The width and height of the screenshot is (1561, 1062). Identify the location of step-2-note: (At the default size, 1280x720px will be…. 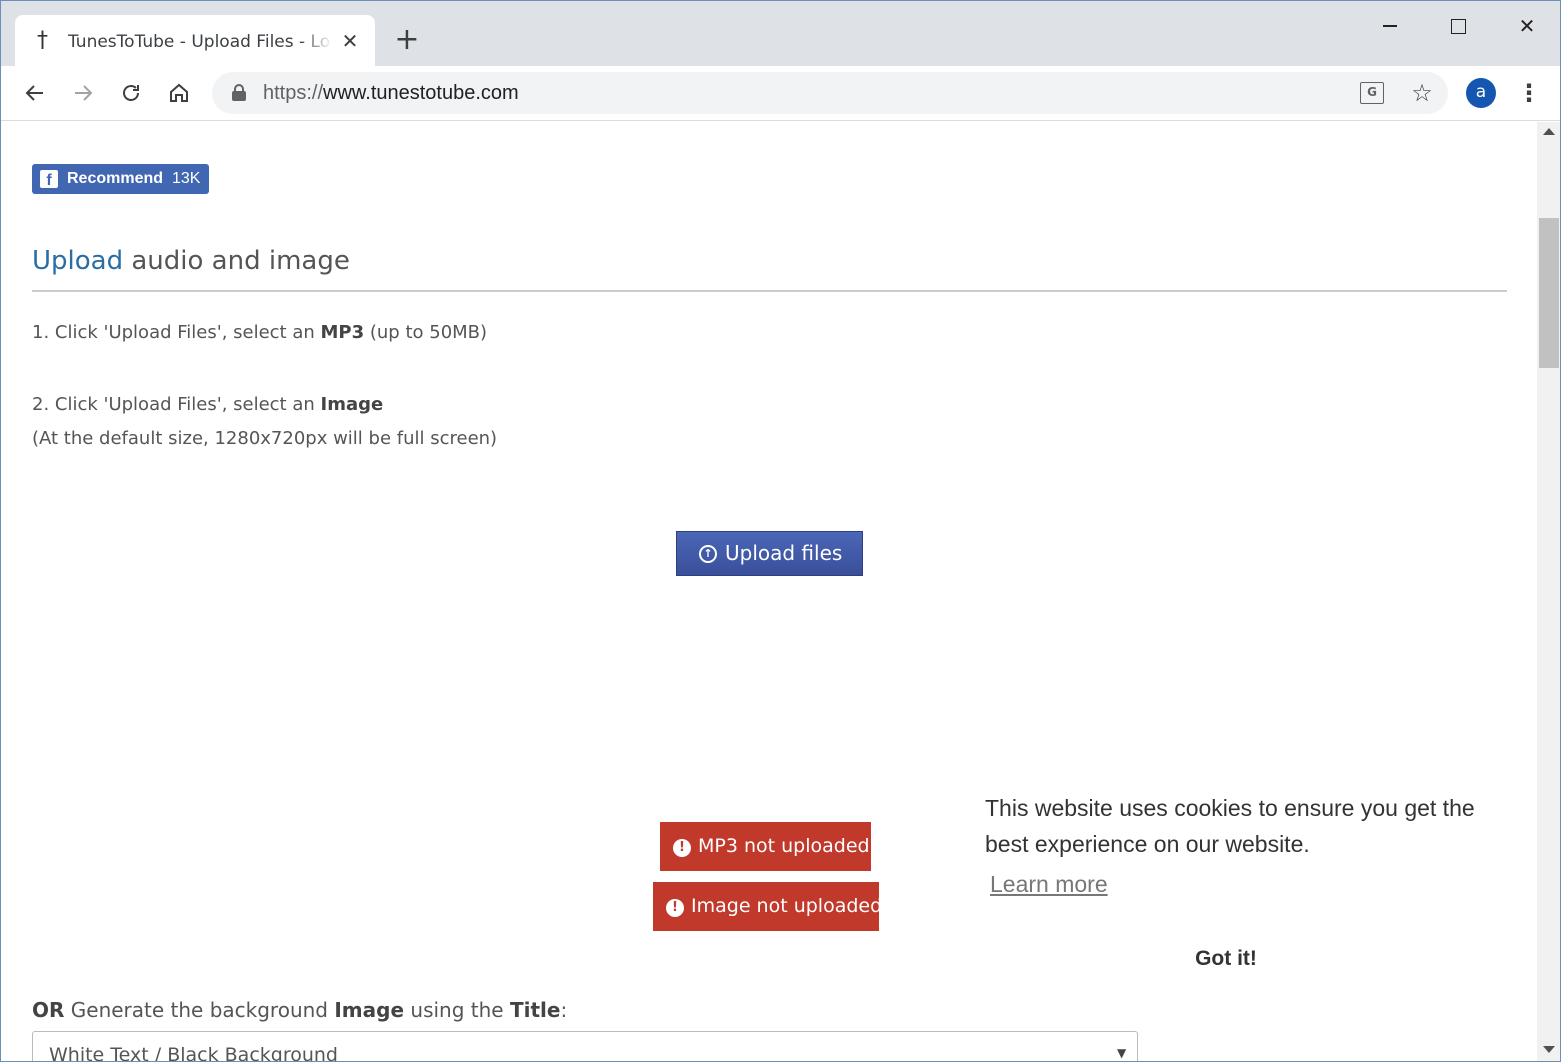
(265, 438).